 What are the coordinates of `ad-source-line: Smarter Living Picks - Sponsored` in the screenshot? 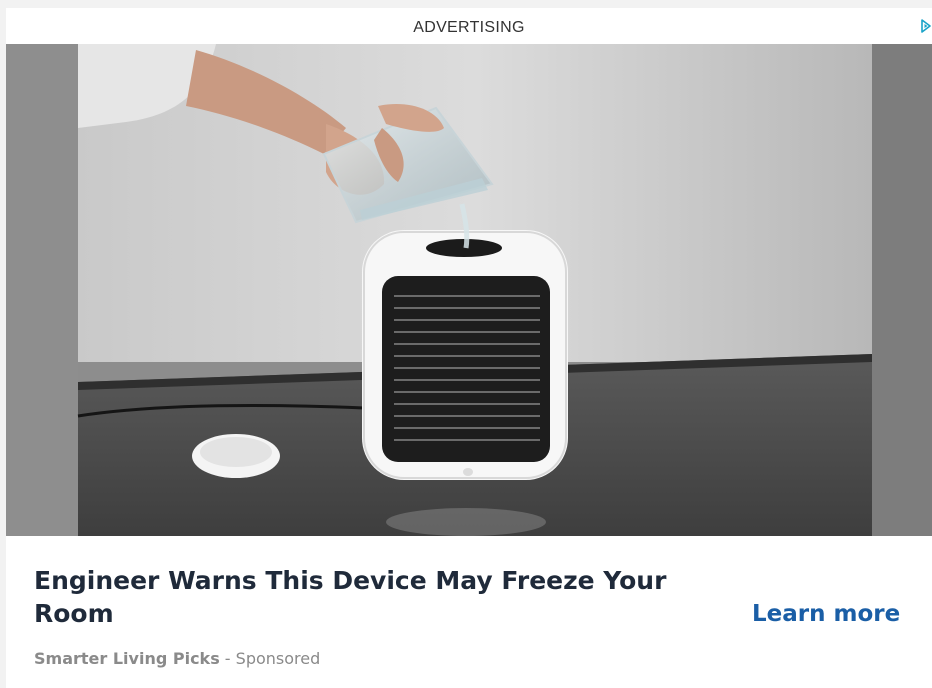 It's located at (177, 659).